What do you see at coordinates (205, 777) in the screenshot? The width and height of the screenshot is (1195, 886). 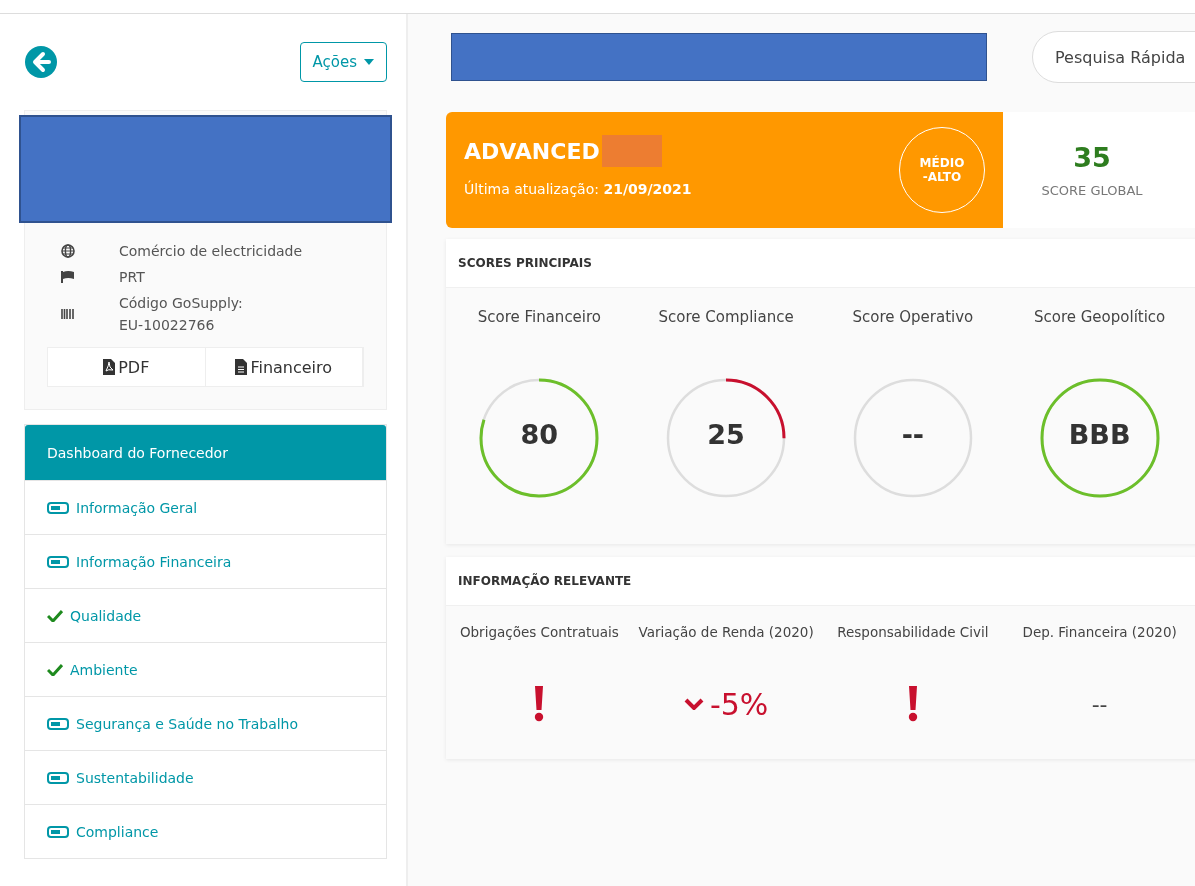 I see `menu-item: Sustentabilidade` at bounding box center [205, 777].